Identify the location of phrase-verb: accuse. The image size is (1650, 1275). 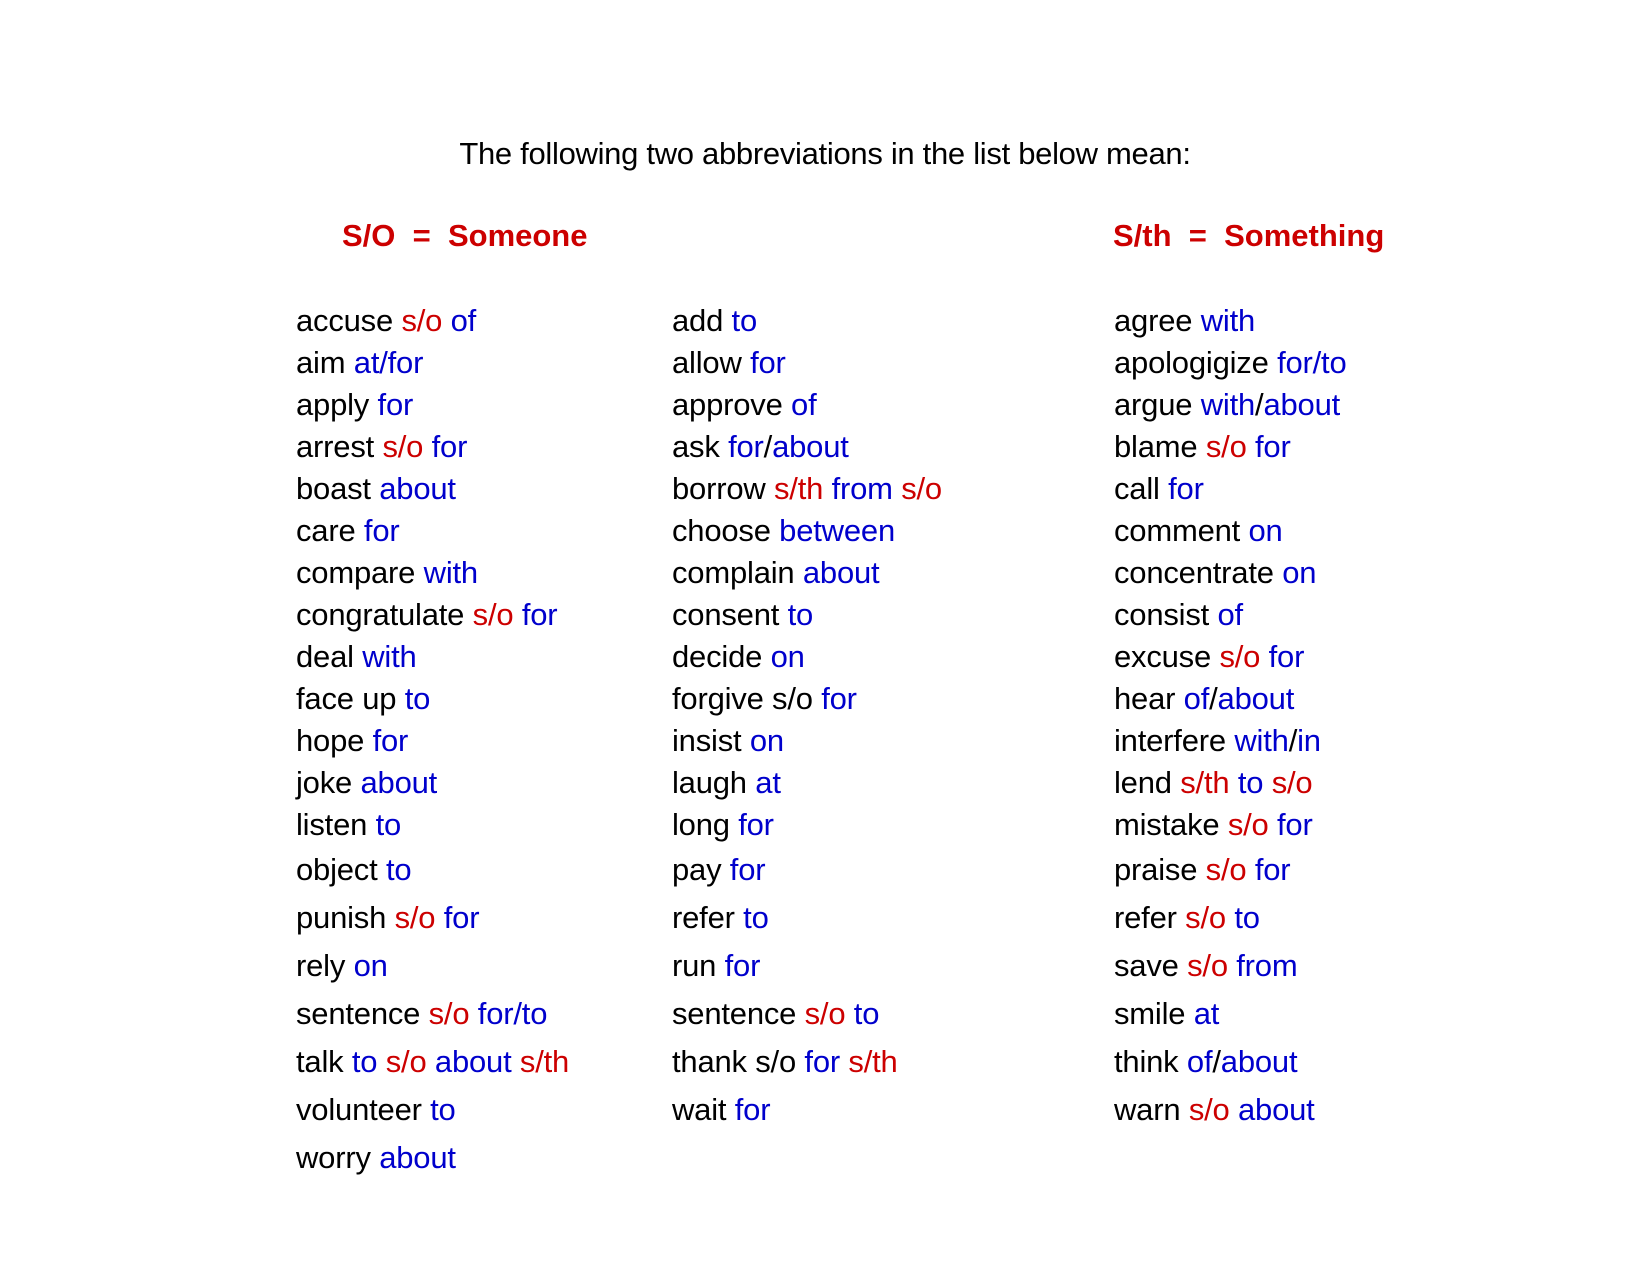
(345, 320).